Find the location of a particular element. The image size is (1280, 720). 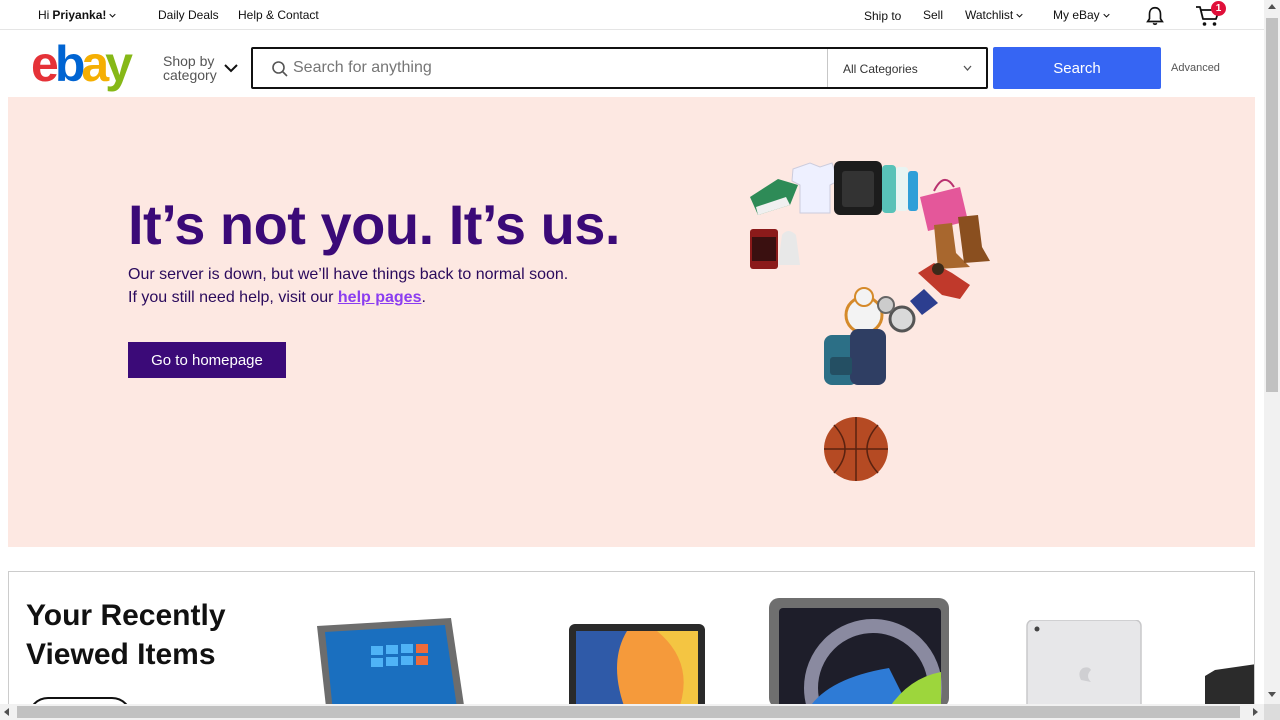

hero-message-suffix: . is located at coordinates (423, 297).